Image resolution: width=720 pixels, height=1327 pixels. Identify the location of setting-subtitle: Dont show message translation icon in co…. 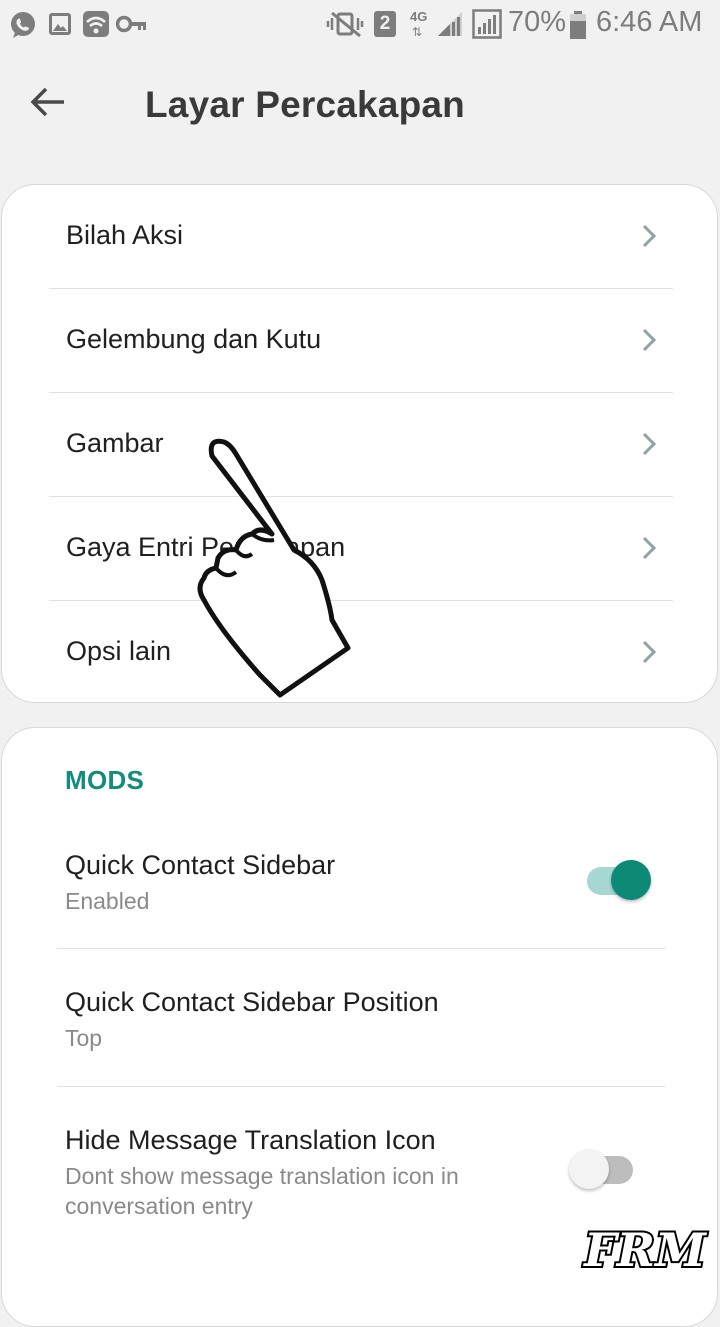
(262, 1191).